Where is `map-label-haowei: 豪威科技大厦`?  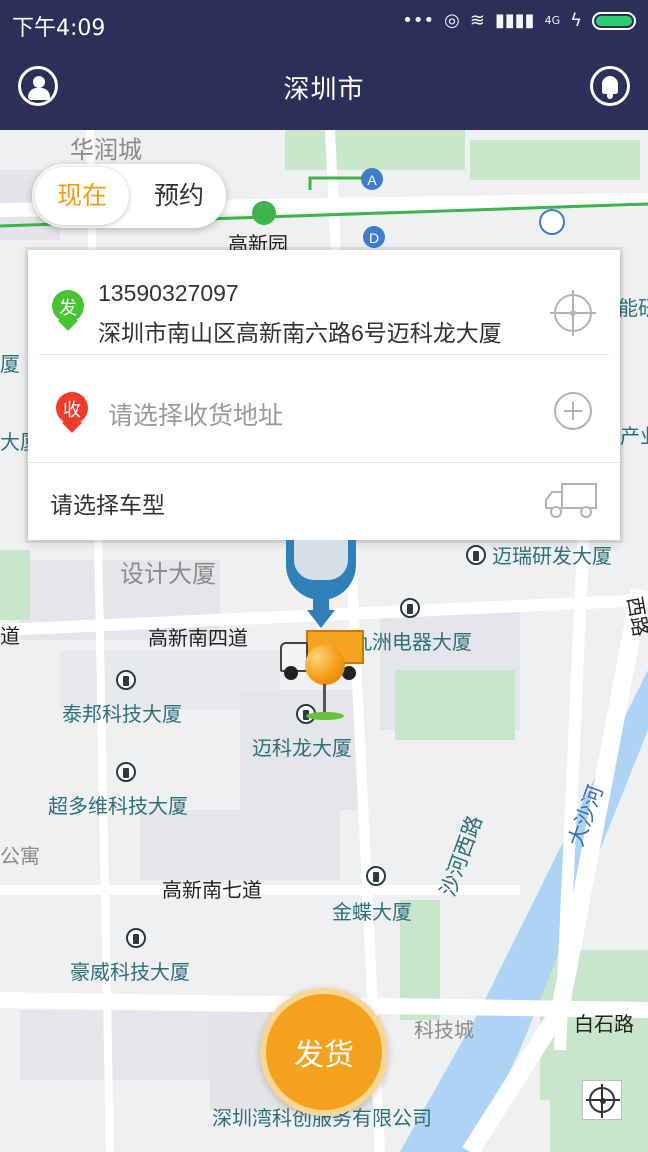 map-label-haowei: 豪威科技大厦 is located at coordinates (130, 973).